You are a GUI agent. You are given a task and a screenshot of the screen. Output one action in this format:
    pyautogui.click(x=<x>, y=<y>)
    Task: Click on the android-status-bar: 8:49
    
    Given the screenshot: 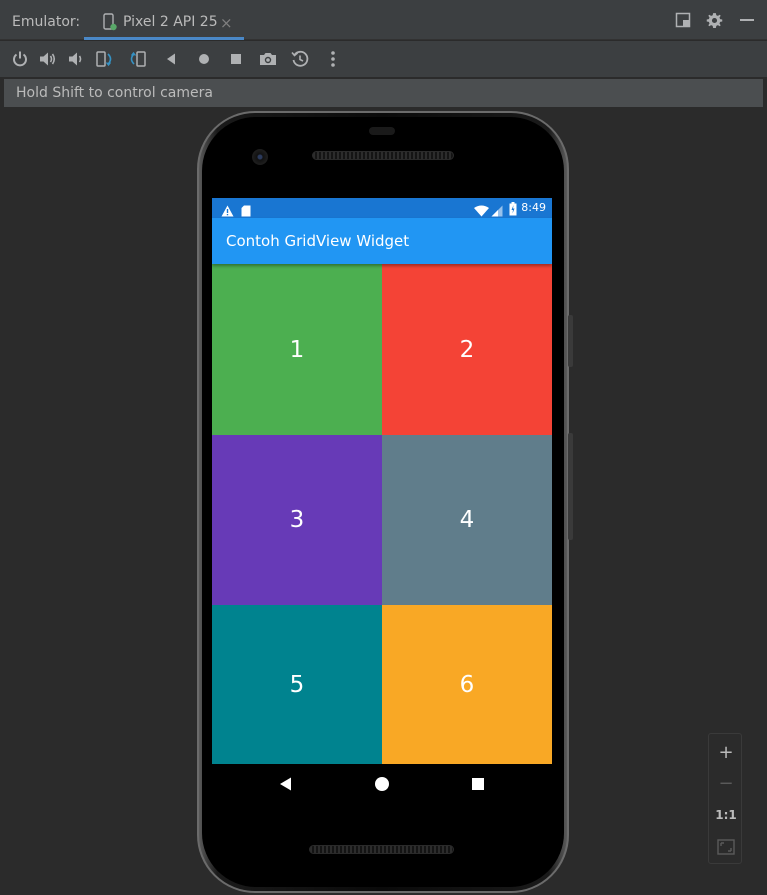 What is the action you would take?
    pyautogui.click(x=382, y=208)
    